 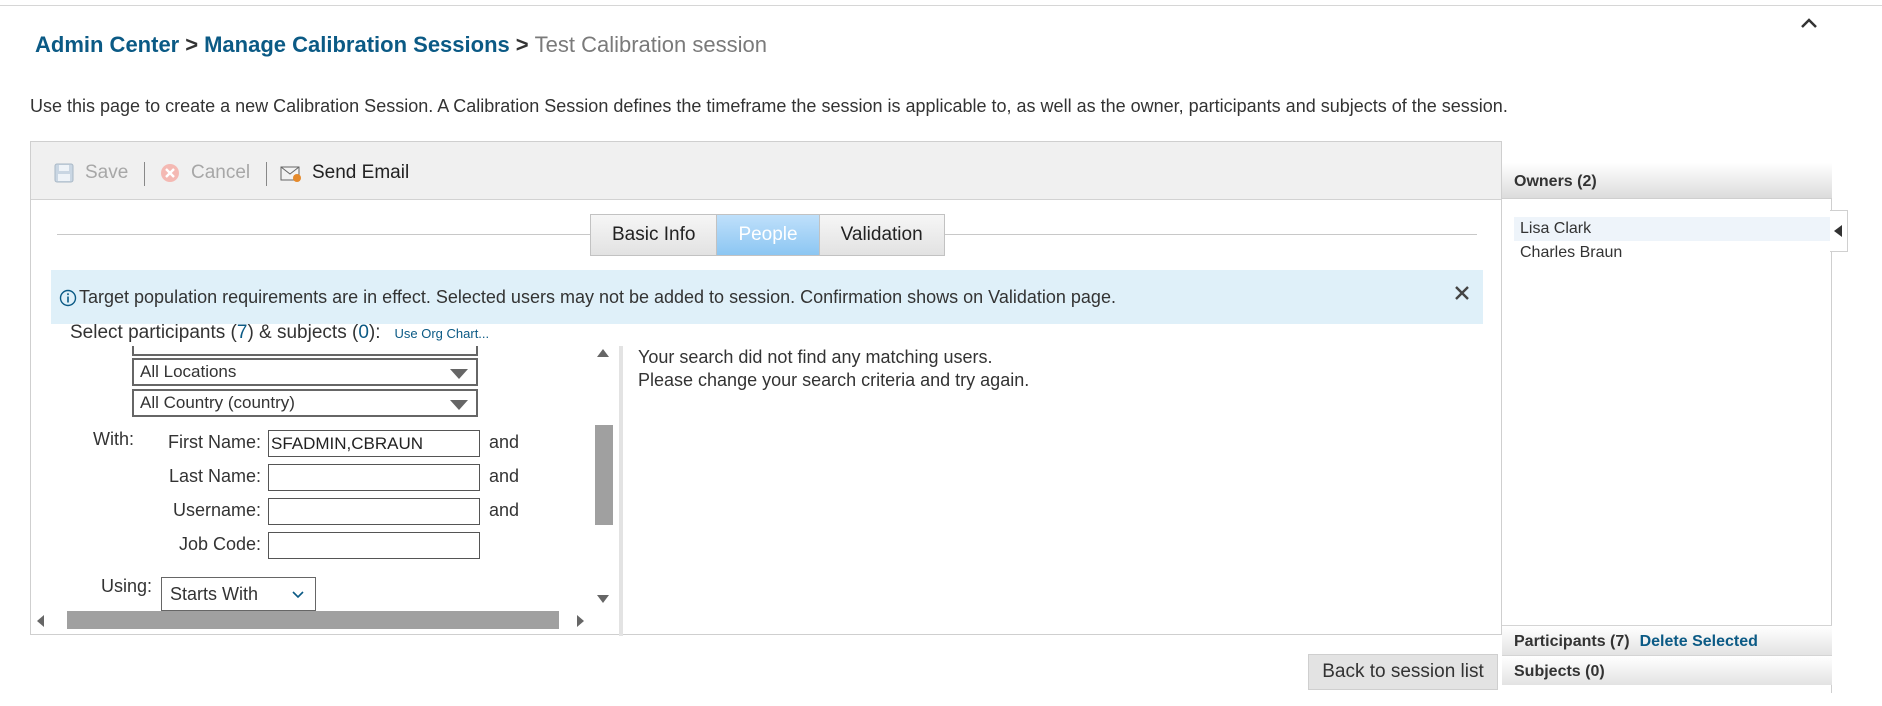 I want to click on subjects-footer: Subjects (0), so click(x=1667, y=670).